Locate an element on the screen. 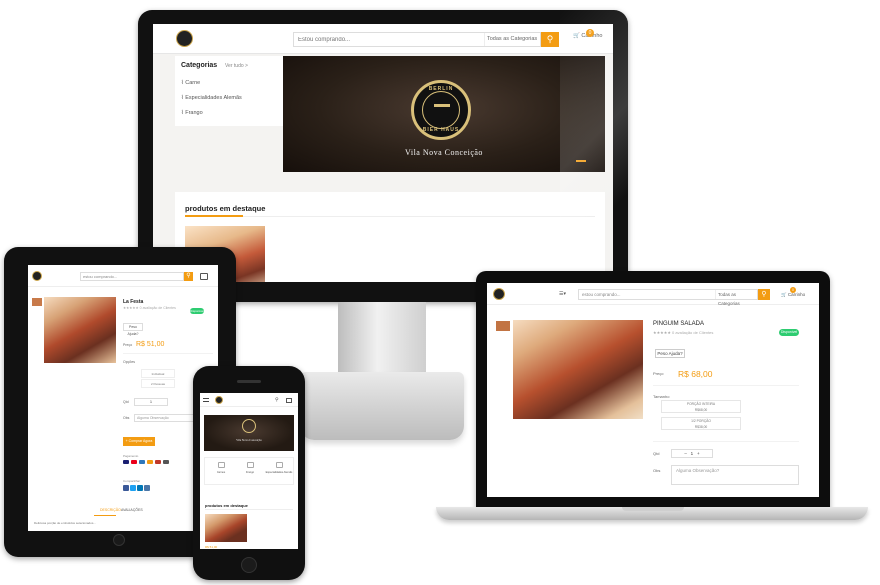 The height and width of the screenshot is (585, 880). option-individual: Individual is located at coordinates (158, 373).